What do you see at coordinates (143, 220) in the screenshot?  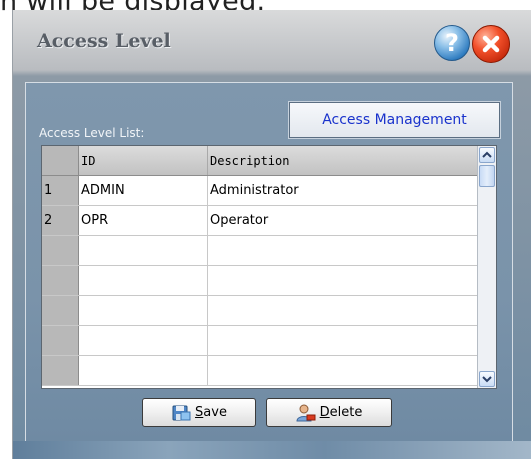 I see `cell-id: OPR` at bounding box center [143, 220].